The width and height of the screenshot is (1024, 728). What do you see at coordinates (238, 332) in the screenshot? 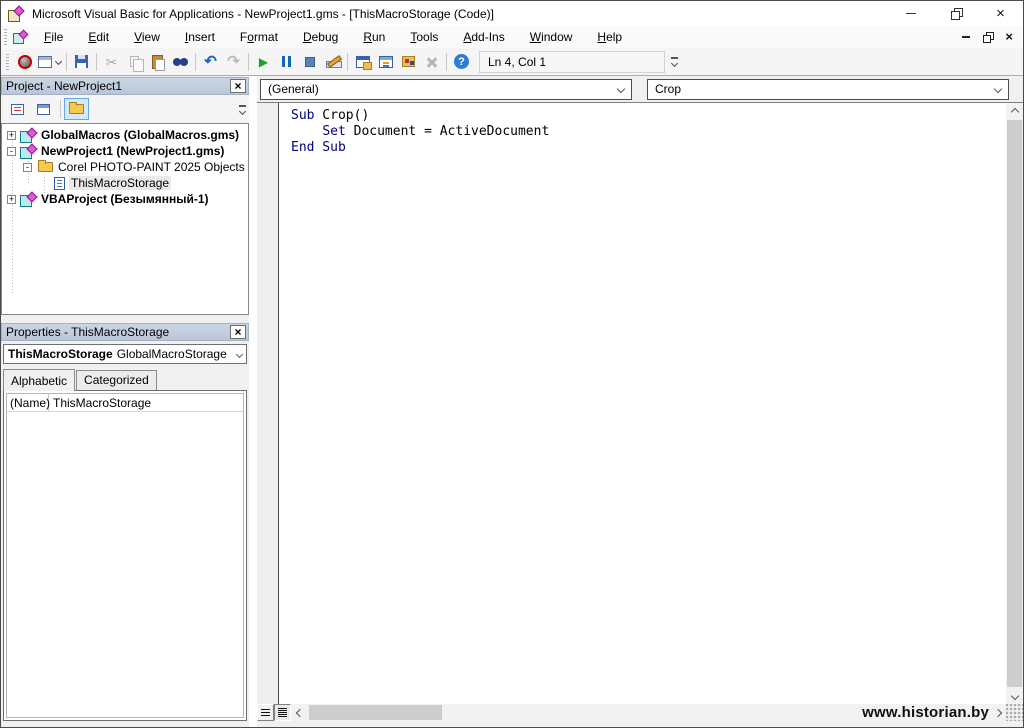
I see `properties-panel-close-button: ×` at bounding box center [238, 332].